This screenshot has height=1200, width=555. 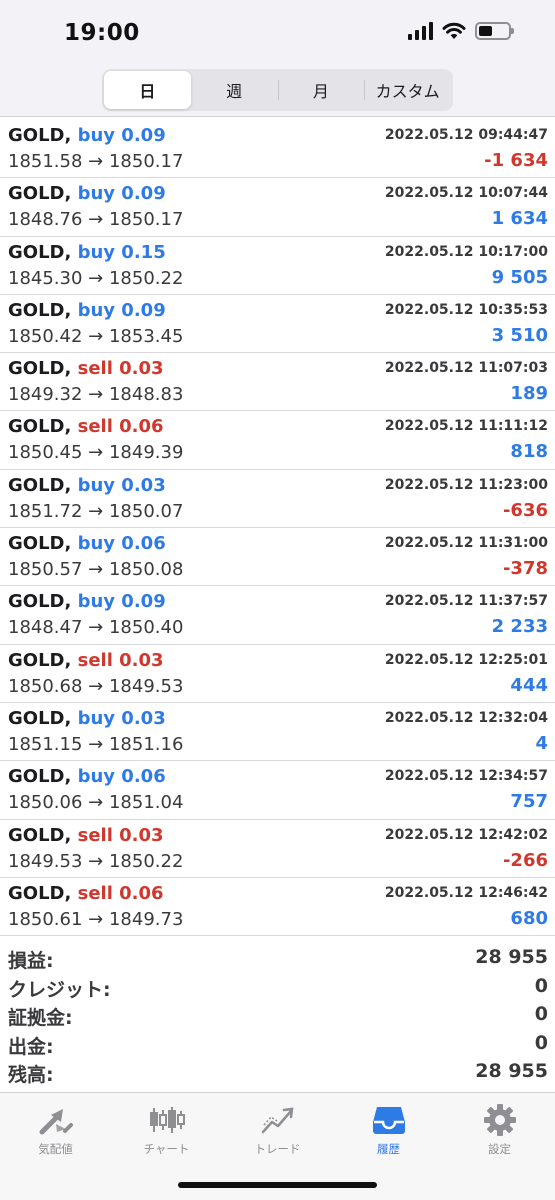 I want to click on deal-prices: 1848.76 → 1850.17, so click(x=96, y=220).